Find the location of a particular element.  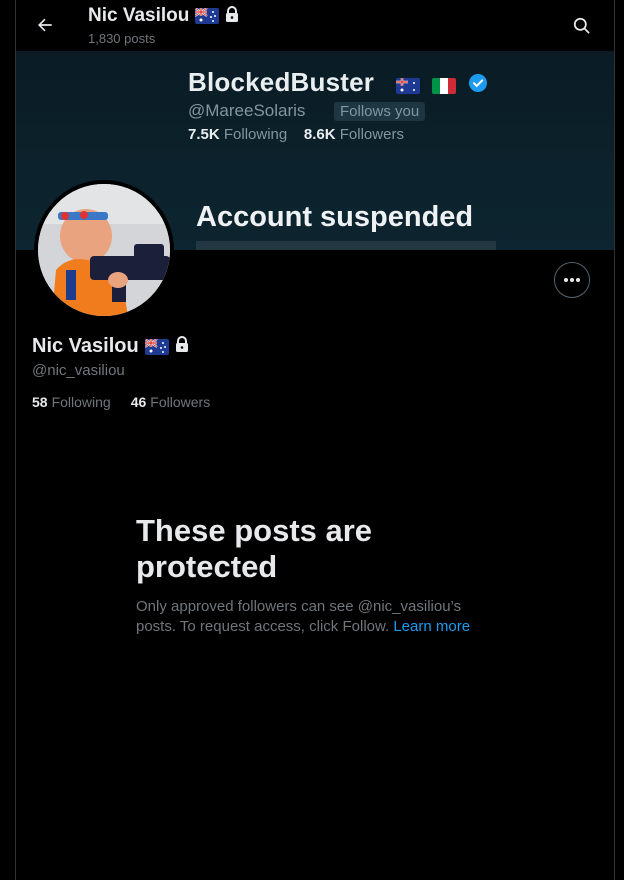

search-icon is located at coordinates (581, 25).